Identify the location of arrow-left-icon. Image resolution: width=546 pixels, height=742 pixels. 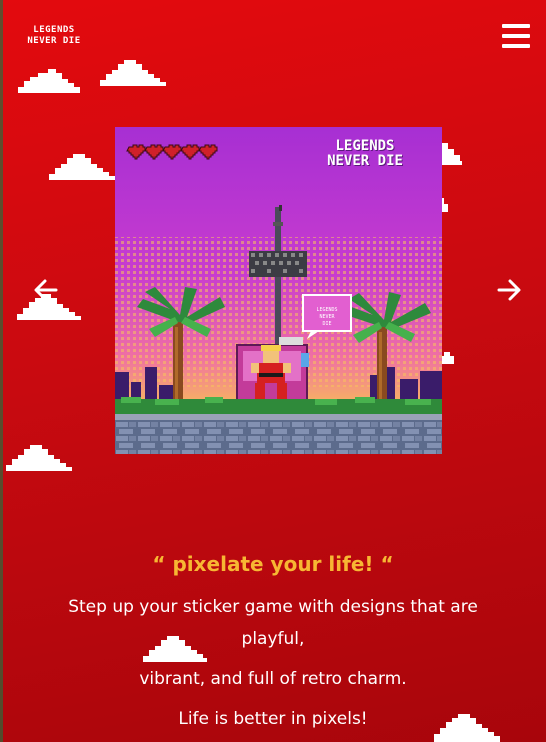
(46, 290).